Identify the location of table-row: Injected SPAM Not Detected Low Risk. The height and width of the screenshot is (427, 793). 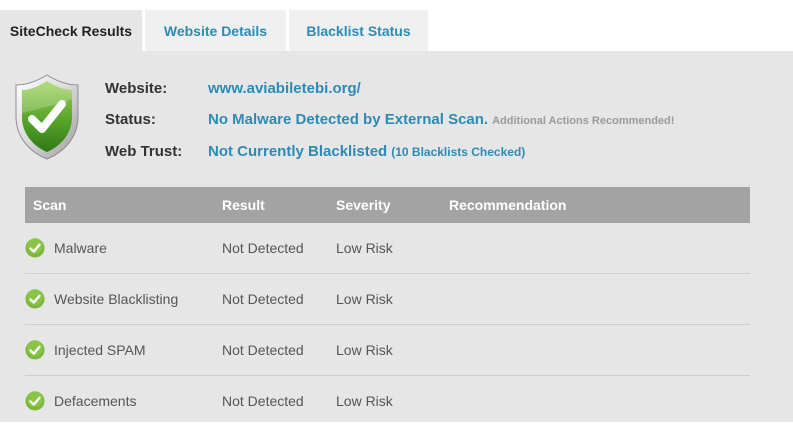
(387, 350).